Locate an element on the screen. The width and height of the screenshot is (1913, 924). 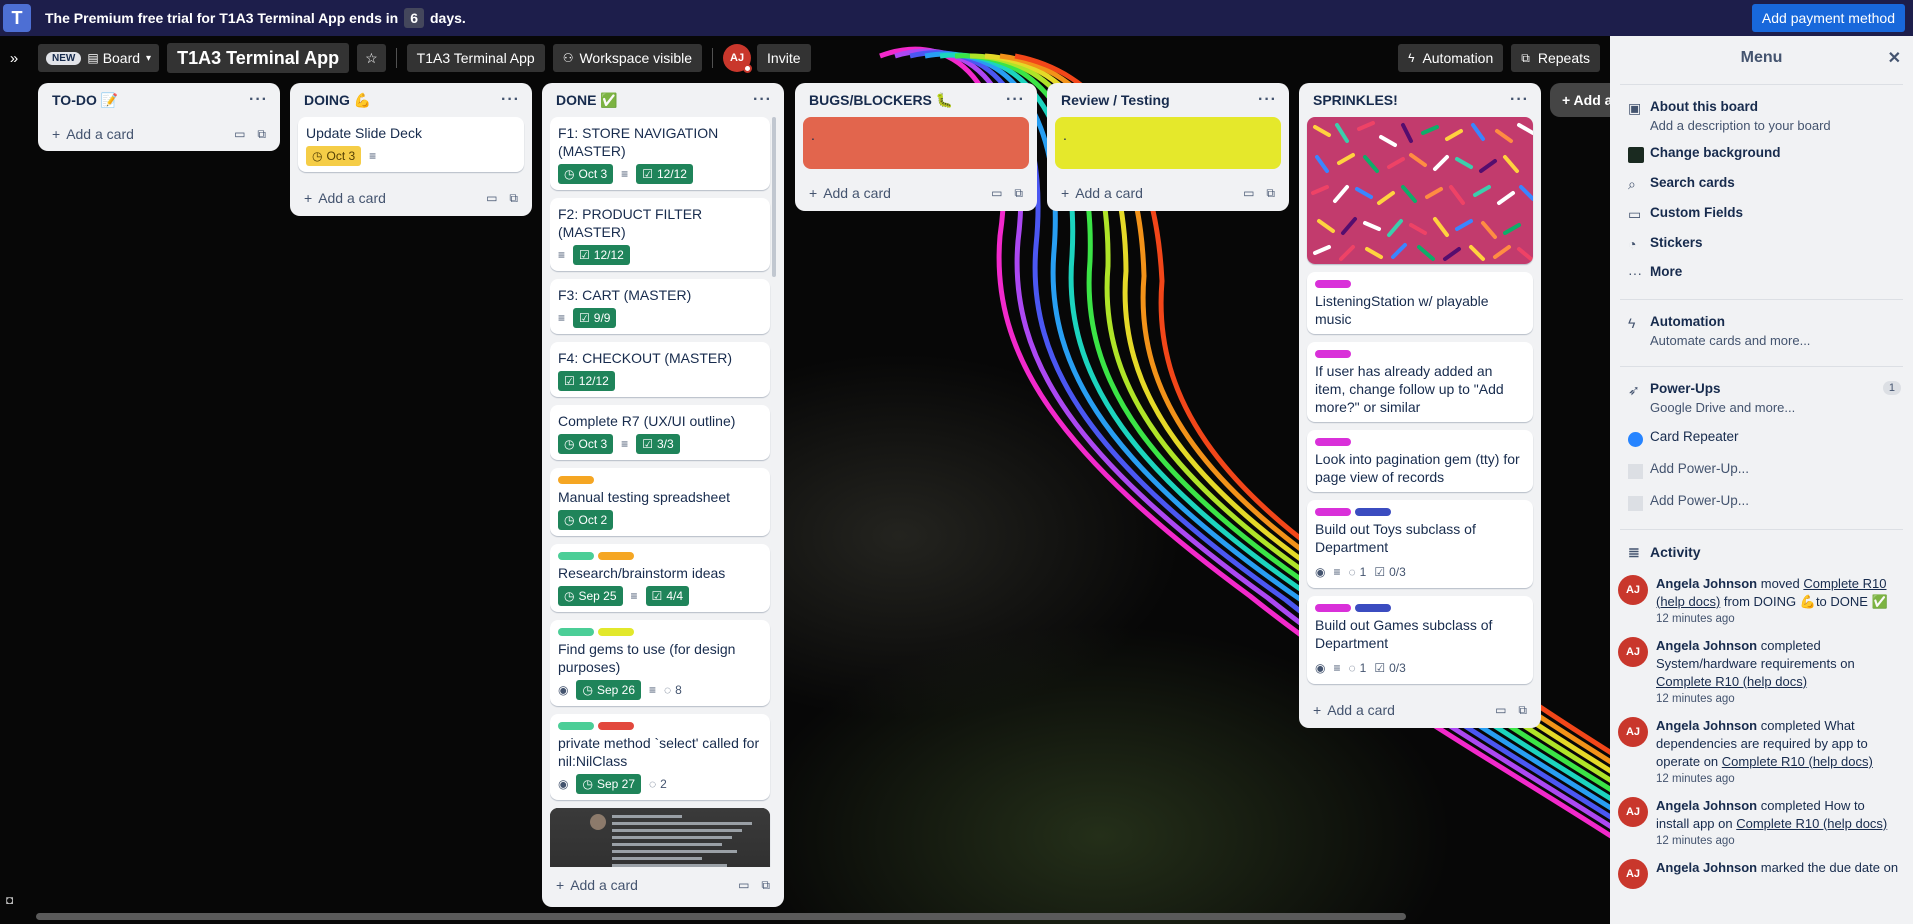
due-date-badge: ◷ Sep 26 is located at coordinates (609, 690).